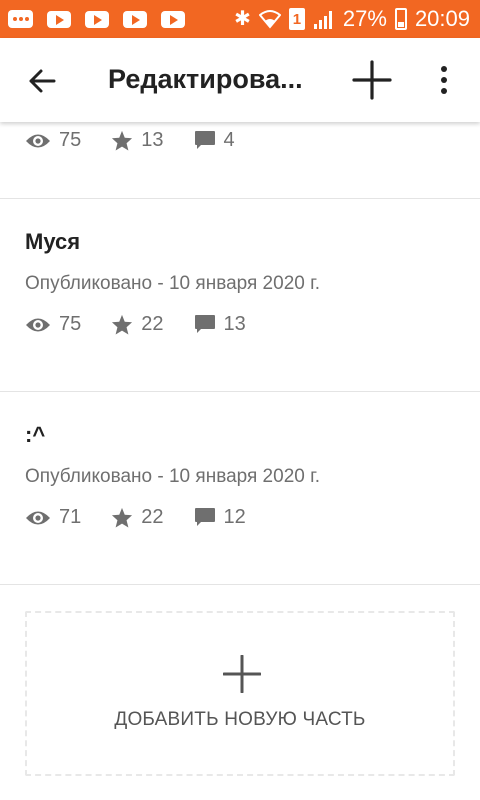 The image size is (480, 800). Describe the element at coordinates (35, 434) in the screenshot. I see `part-title: :^` at that location.